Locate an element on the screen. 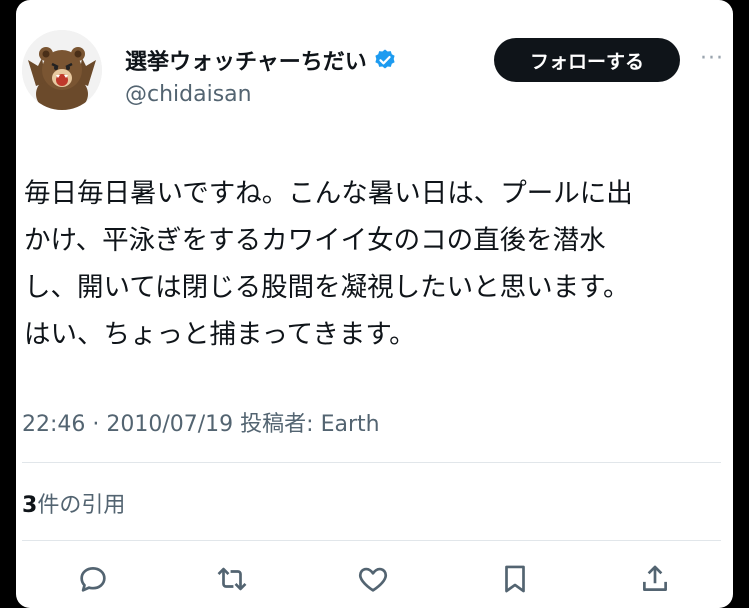 The image size is (749, 608). user-name-row: 選挙ウォッチャーちだい is located at coordinates (261, 60).